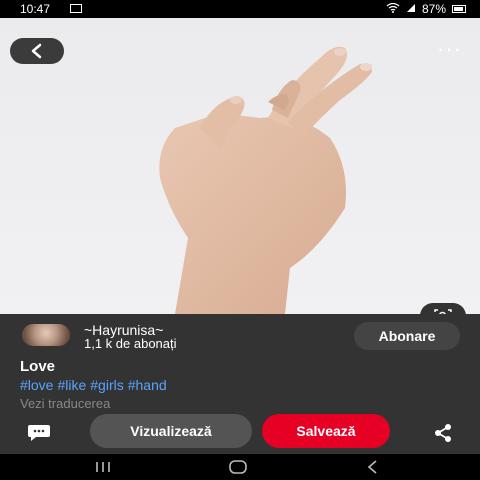 The width and height of the screenshot is (480, 480). What do you see at coordinates (106, 385) in the screenshot?
I see `hashtag-link: #girls` at bounding box center [106, 385].